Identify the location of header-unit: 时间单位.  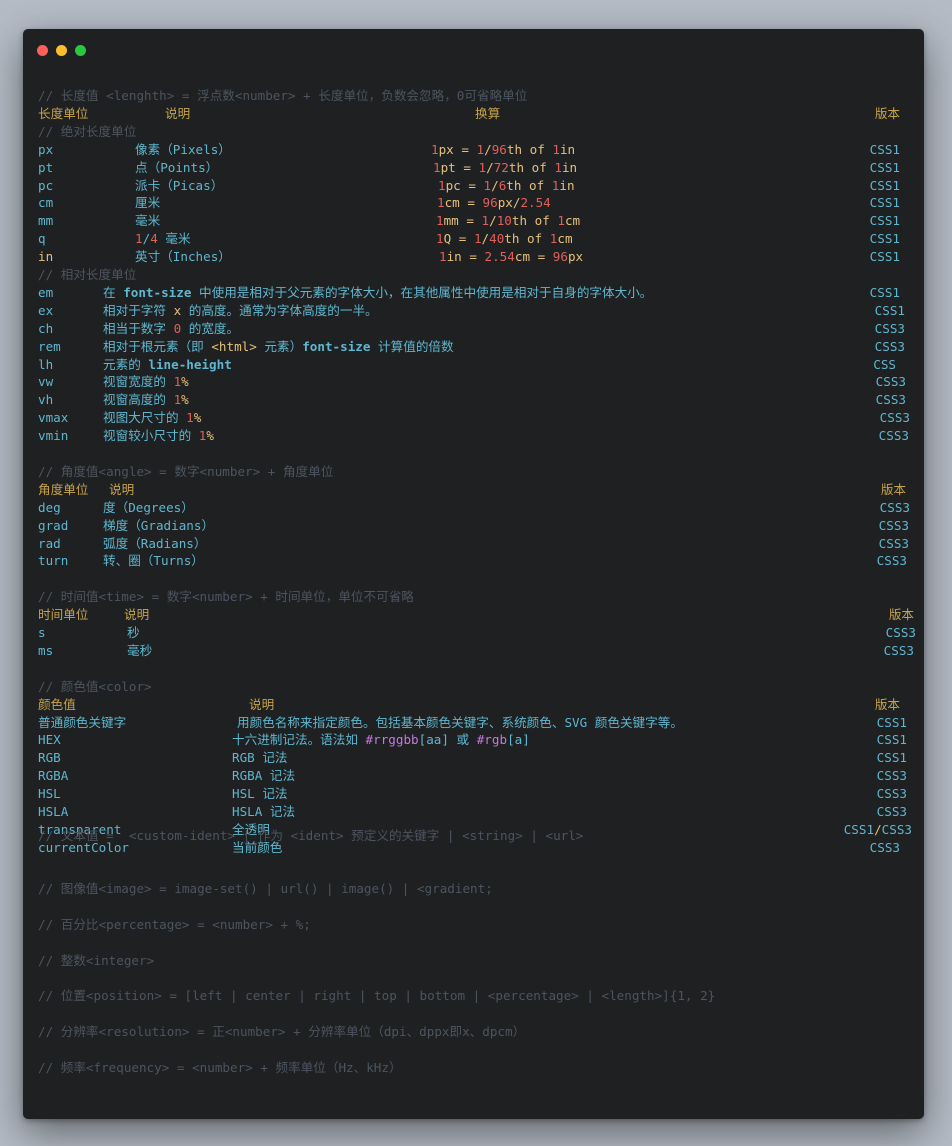
(63, 615).